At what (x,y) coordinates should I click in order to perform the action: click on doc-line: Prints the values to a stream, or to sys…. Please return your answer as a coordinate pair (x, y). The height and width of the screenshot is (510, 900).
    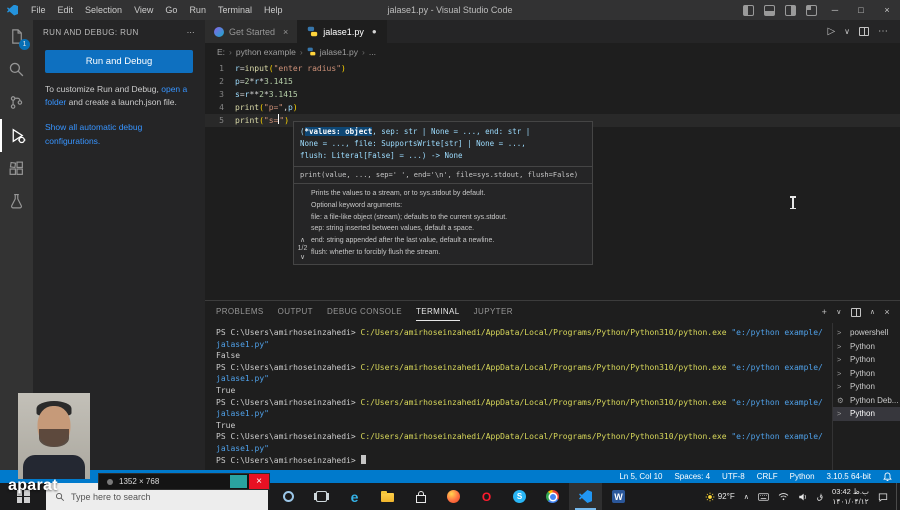
    Looking at the image, I should click on (398, 193).